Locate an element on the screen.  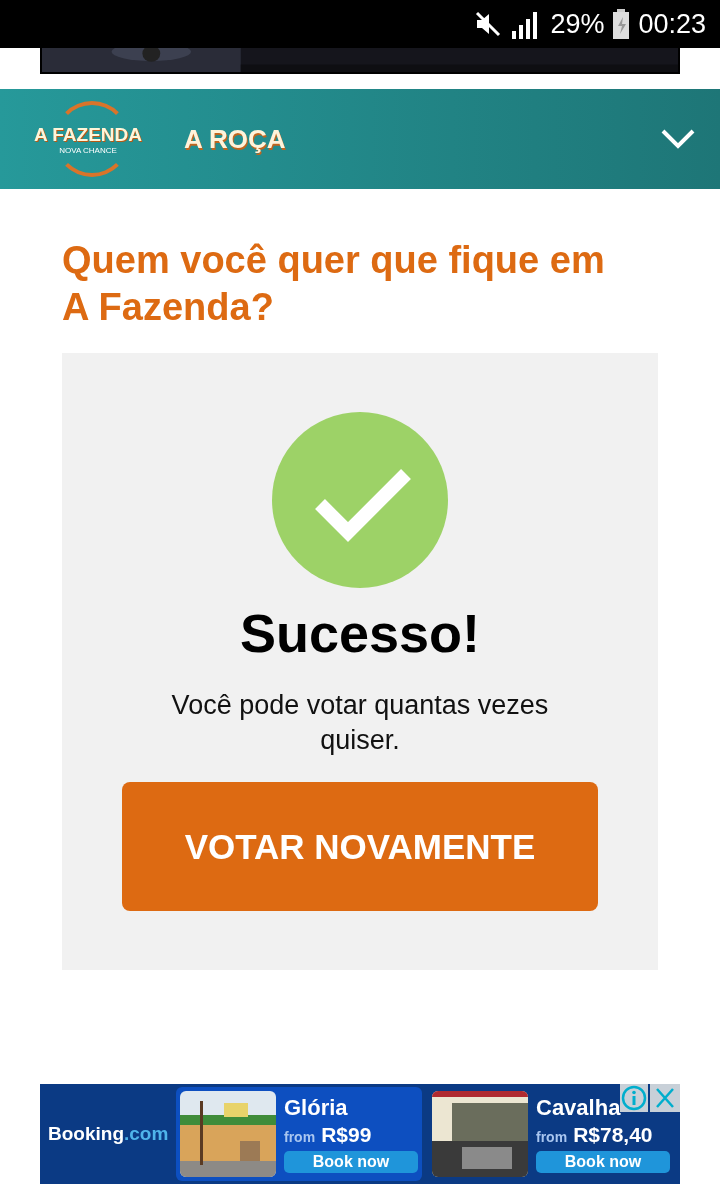
battery-icon is located at coordinates (621, 24).